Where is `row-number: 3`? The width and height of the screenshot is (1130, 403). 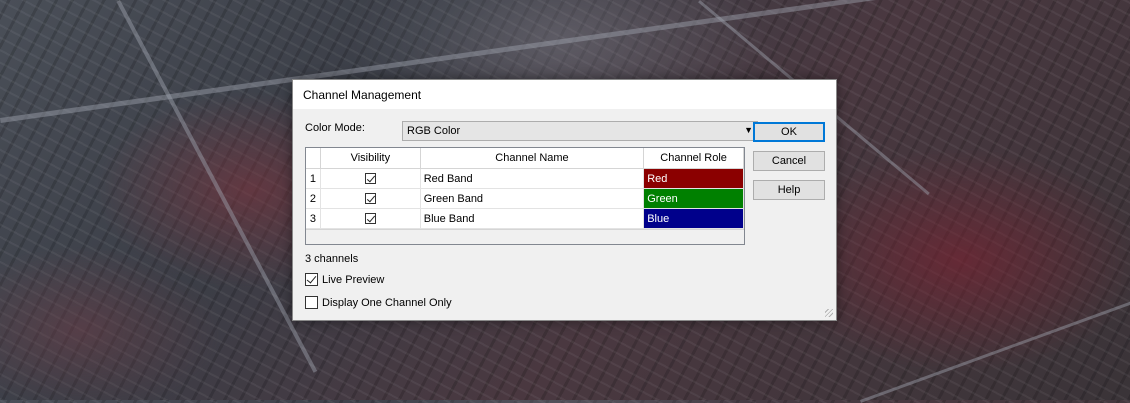 row-number: 3 is located at coordinates (313, 218).